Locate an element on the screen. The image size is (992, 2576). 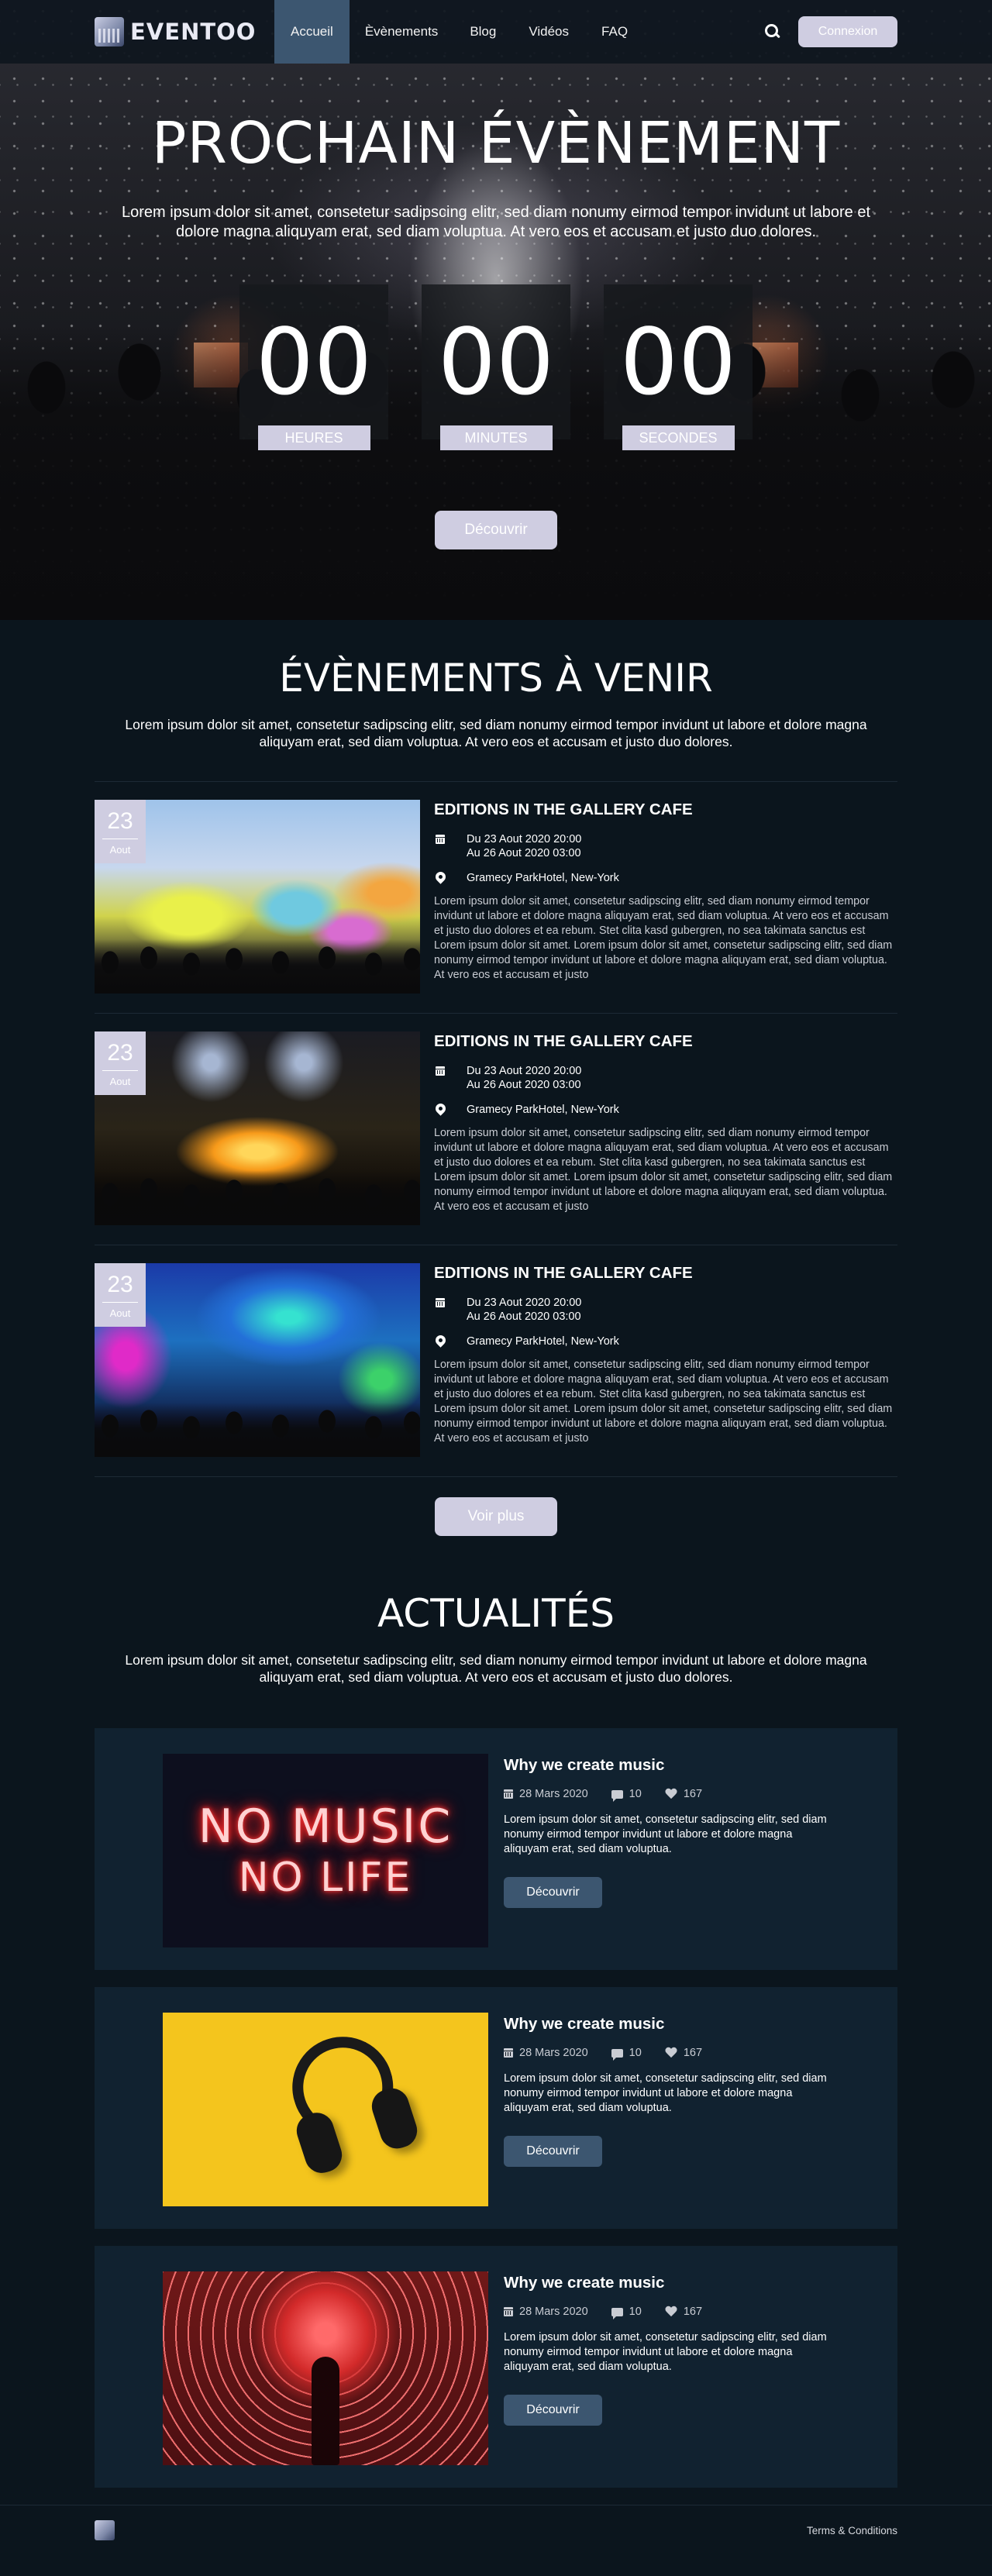
countdown-minutes: 00 MINUTES is located at coordinates (496, 374).